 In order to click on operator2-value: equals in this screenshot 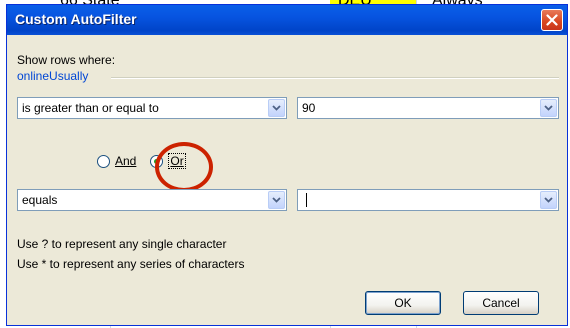, I will do `click(40, 200)`.